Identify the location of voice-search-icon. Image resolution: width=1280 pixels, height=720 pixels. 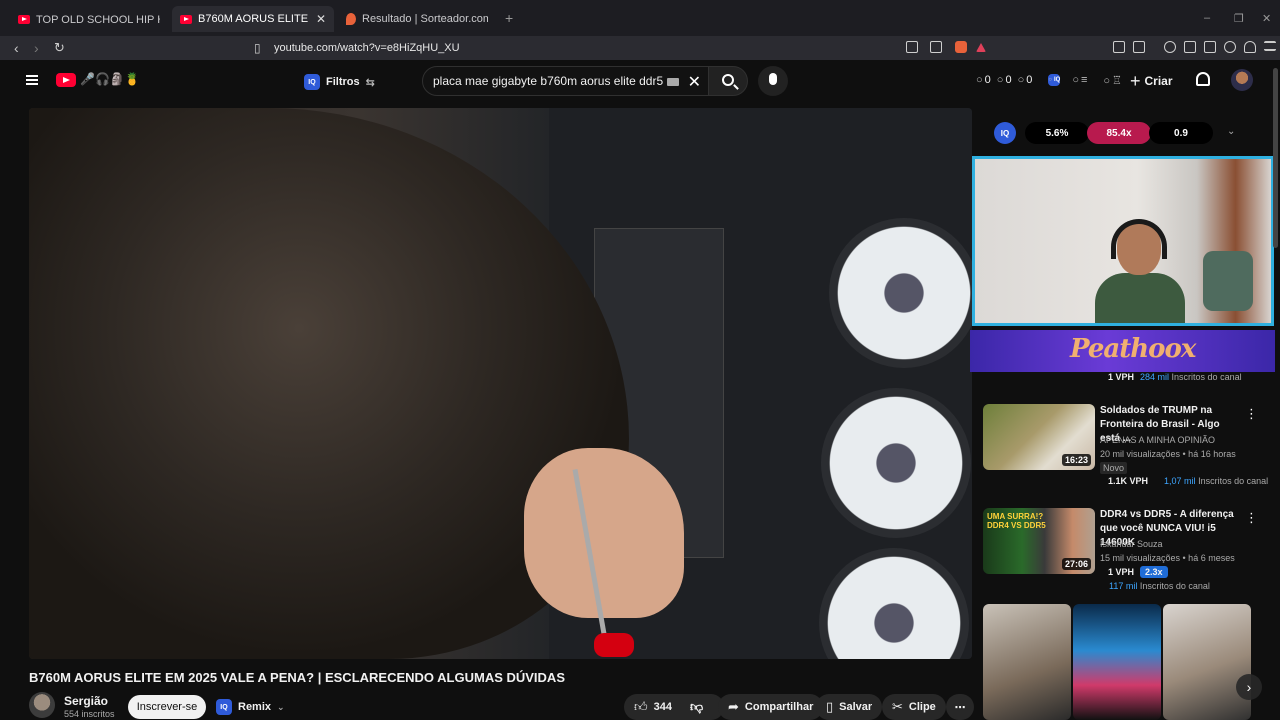
(773, 81).